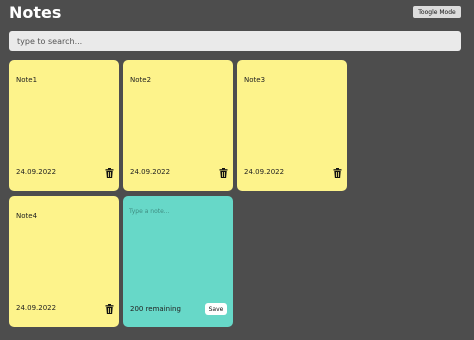 The image size is (474, 340). I want to click on note-text: Note4, so click(27, 216).